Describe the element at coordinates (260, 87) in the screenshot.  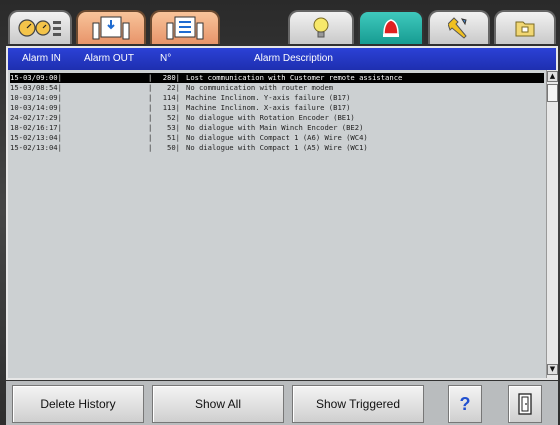
I see `alarm-description-cell: No communication with router modem` at that location.